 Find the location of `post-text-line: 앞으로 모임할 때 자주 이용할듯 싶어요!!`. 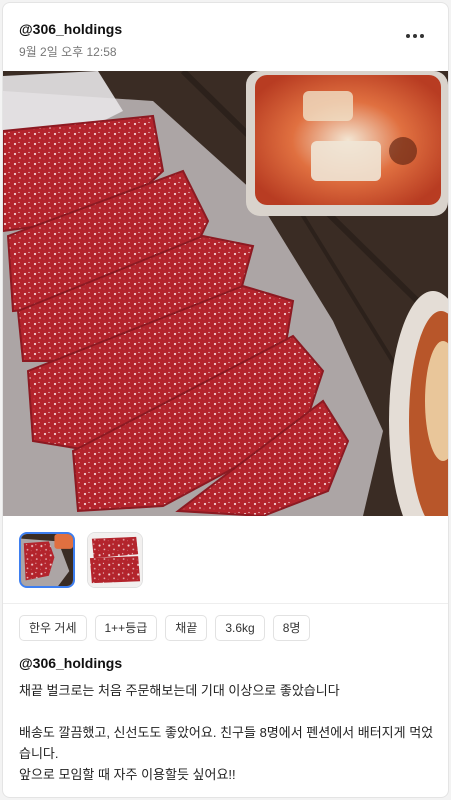

post-text-line: 앞으로 모임할 때 자주 이용할듯 싶어요!! is located at coordinates (127, 774).